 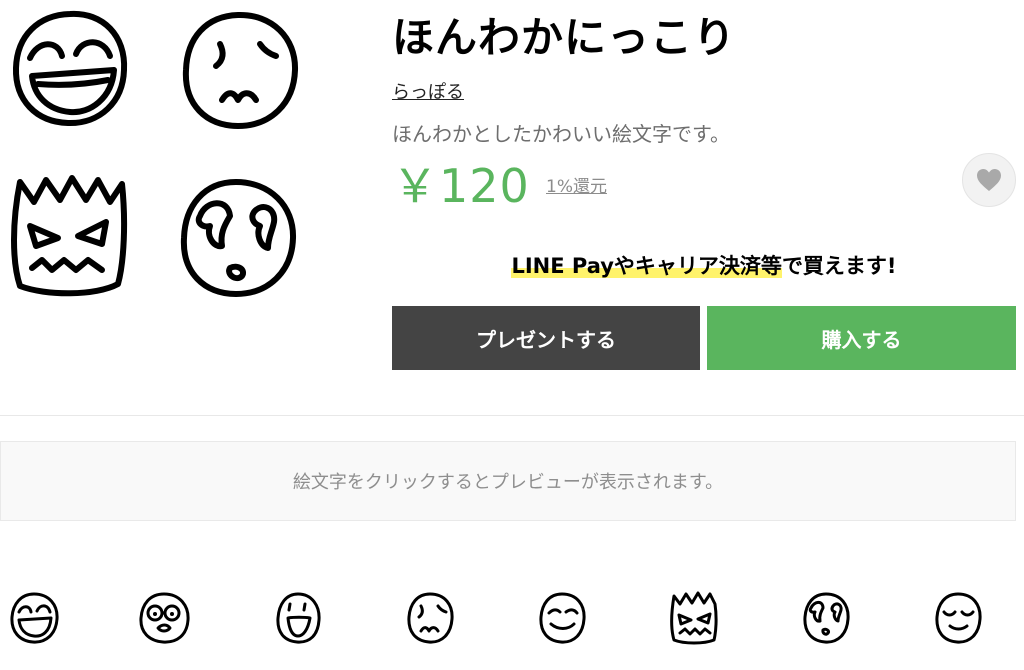 I want to click on present-button: プレゼントする, so click(x=546, y=338).